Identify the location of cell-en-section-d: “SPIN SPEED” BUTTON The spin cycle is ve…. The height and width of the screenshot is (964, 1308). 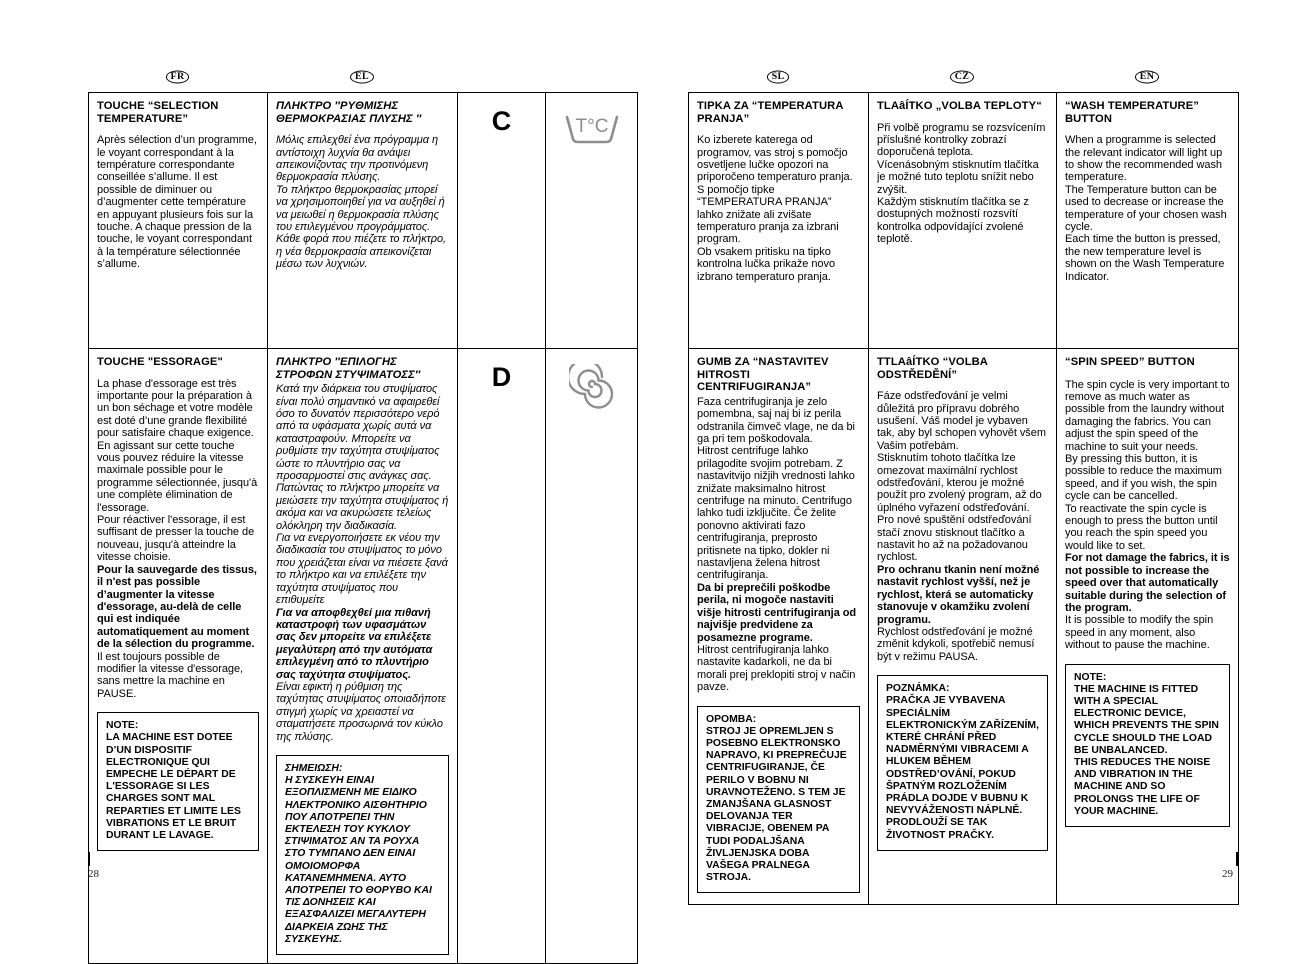
(1147, 626).